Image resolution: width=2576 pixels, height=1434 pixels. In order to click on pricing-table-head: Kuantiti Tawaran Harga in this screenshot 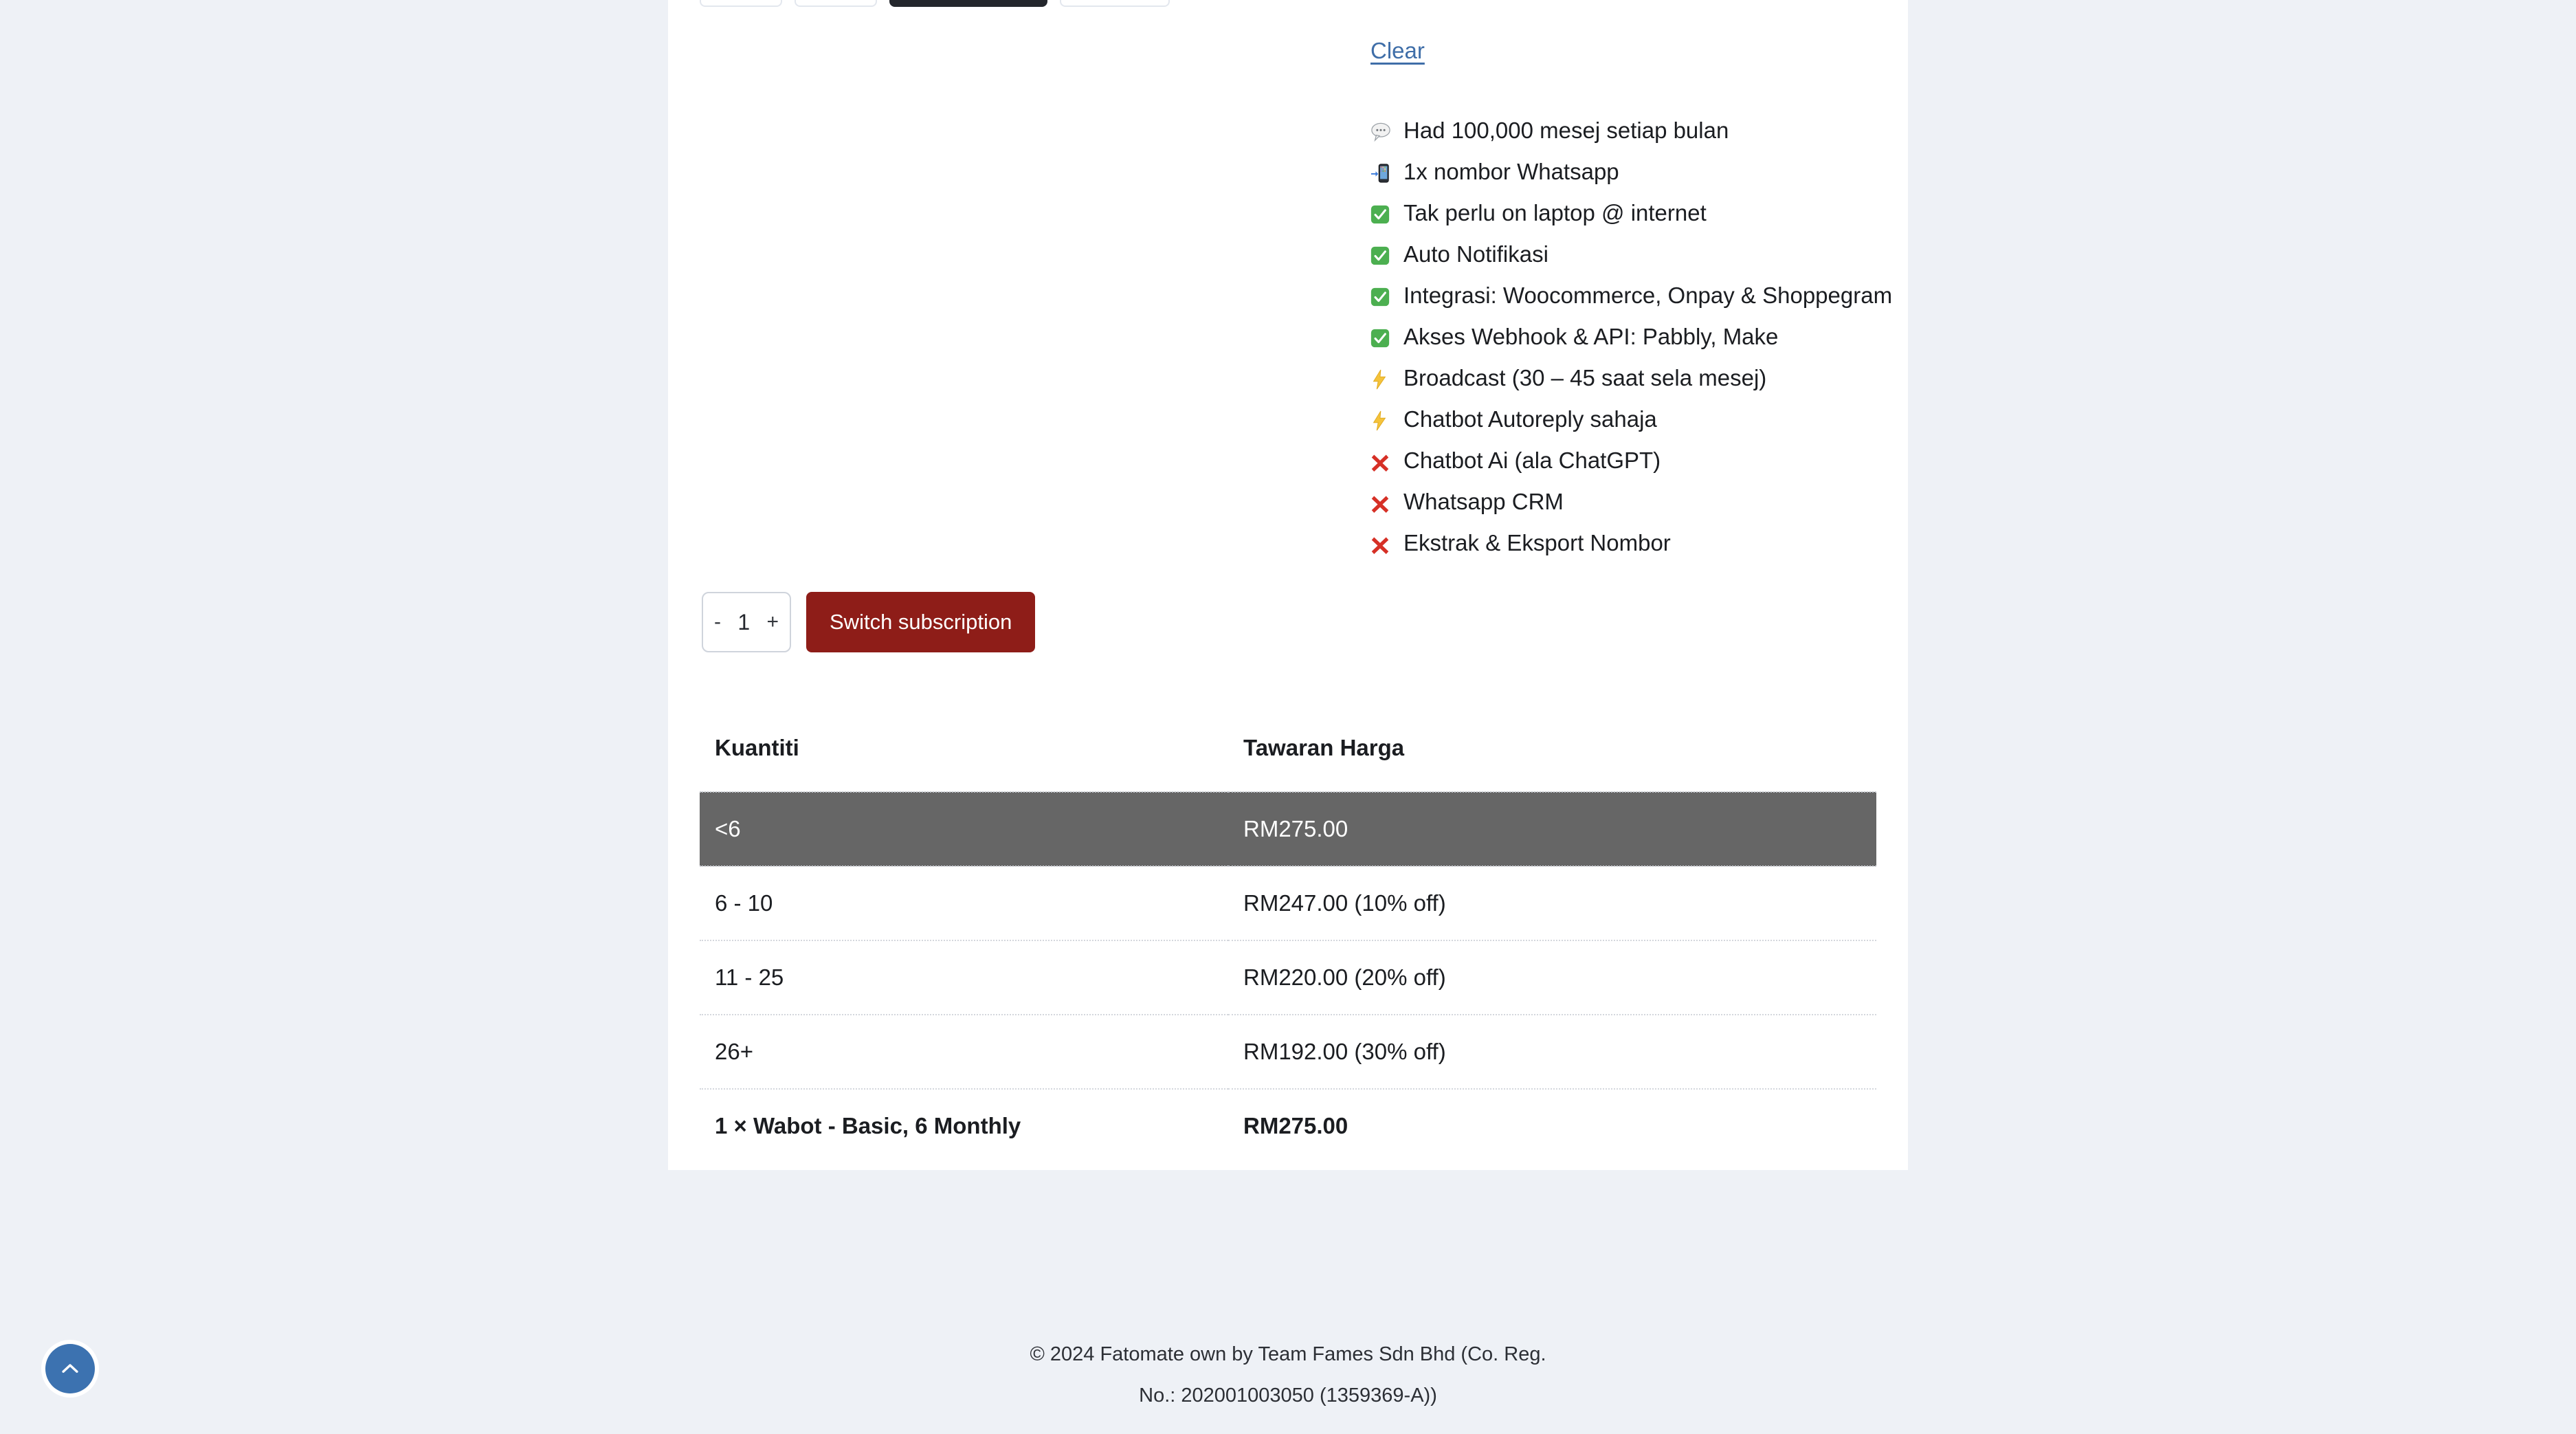, I will do `click(1288, 758)`.